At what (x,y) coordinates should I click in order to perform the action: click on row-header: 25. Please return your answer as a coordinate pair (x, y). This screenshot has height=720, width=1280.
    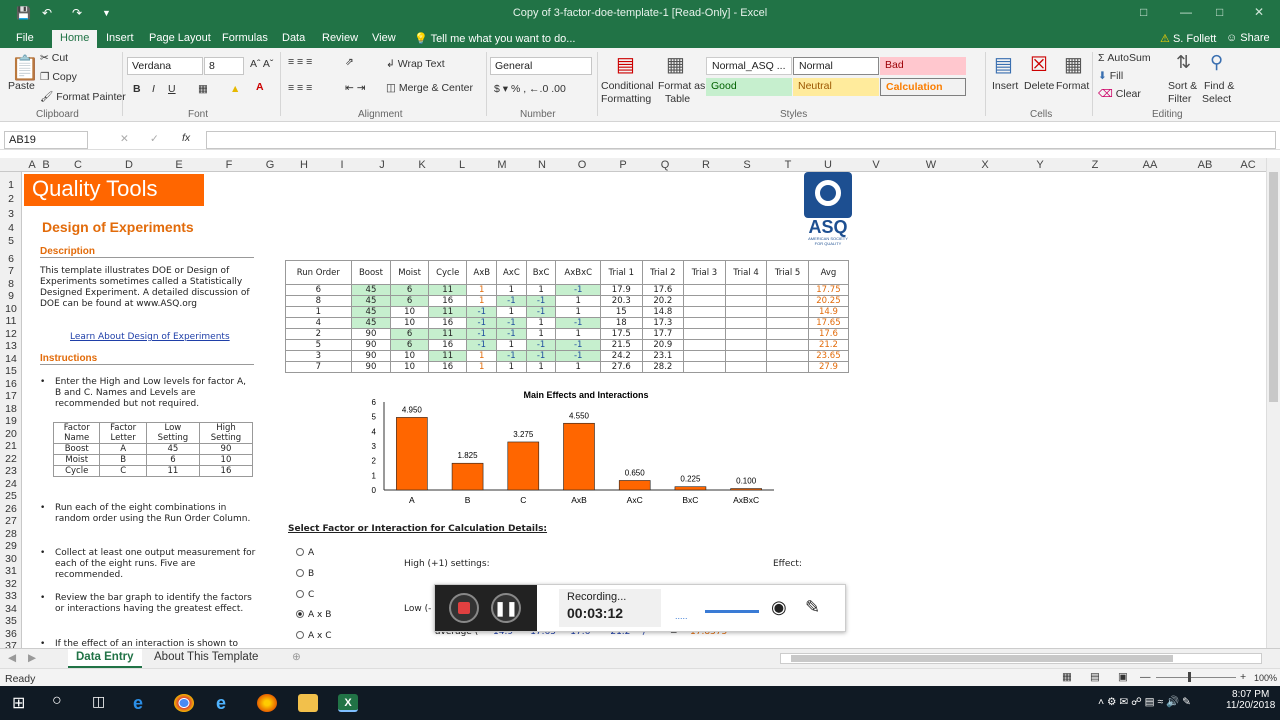
    Looking at the image, I should click on (11, 496).